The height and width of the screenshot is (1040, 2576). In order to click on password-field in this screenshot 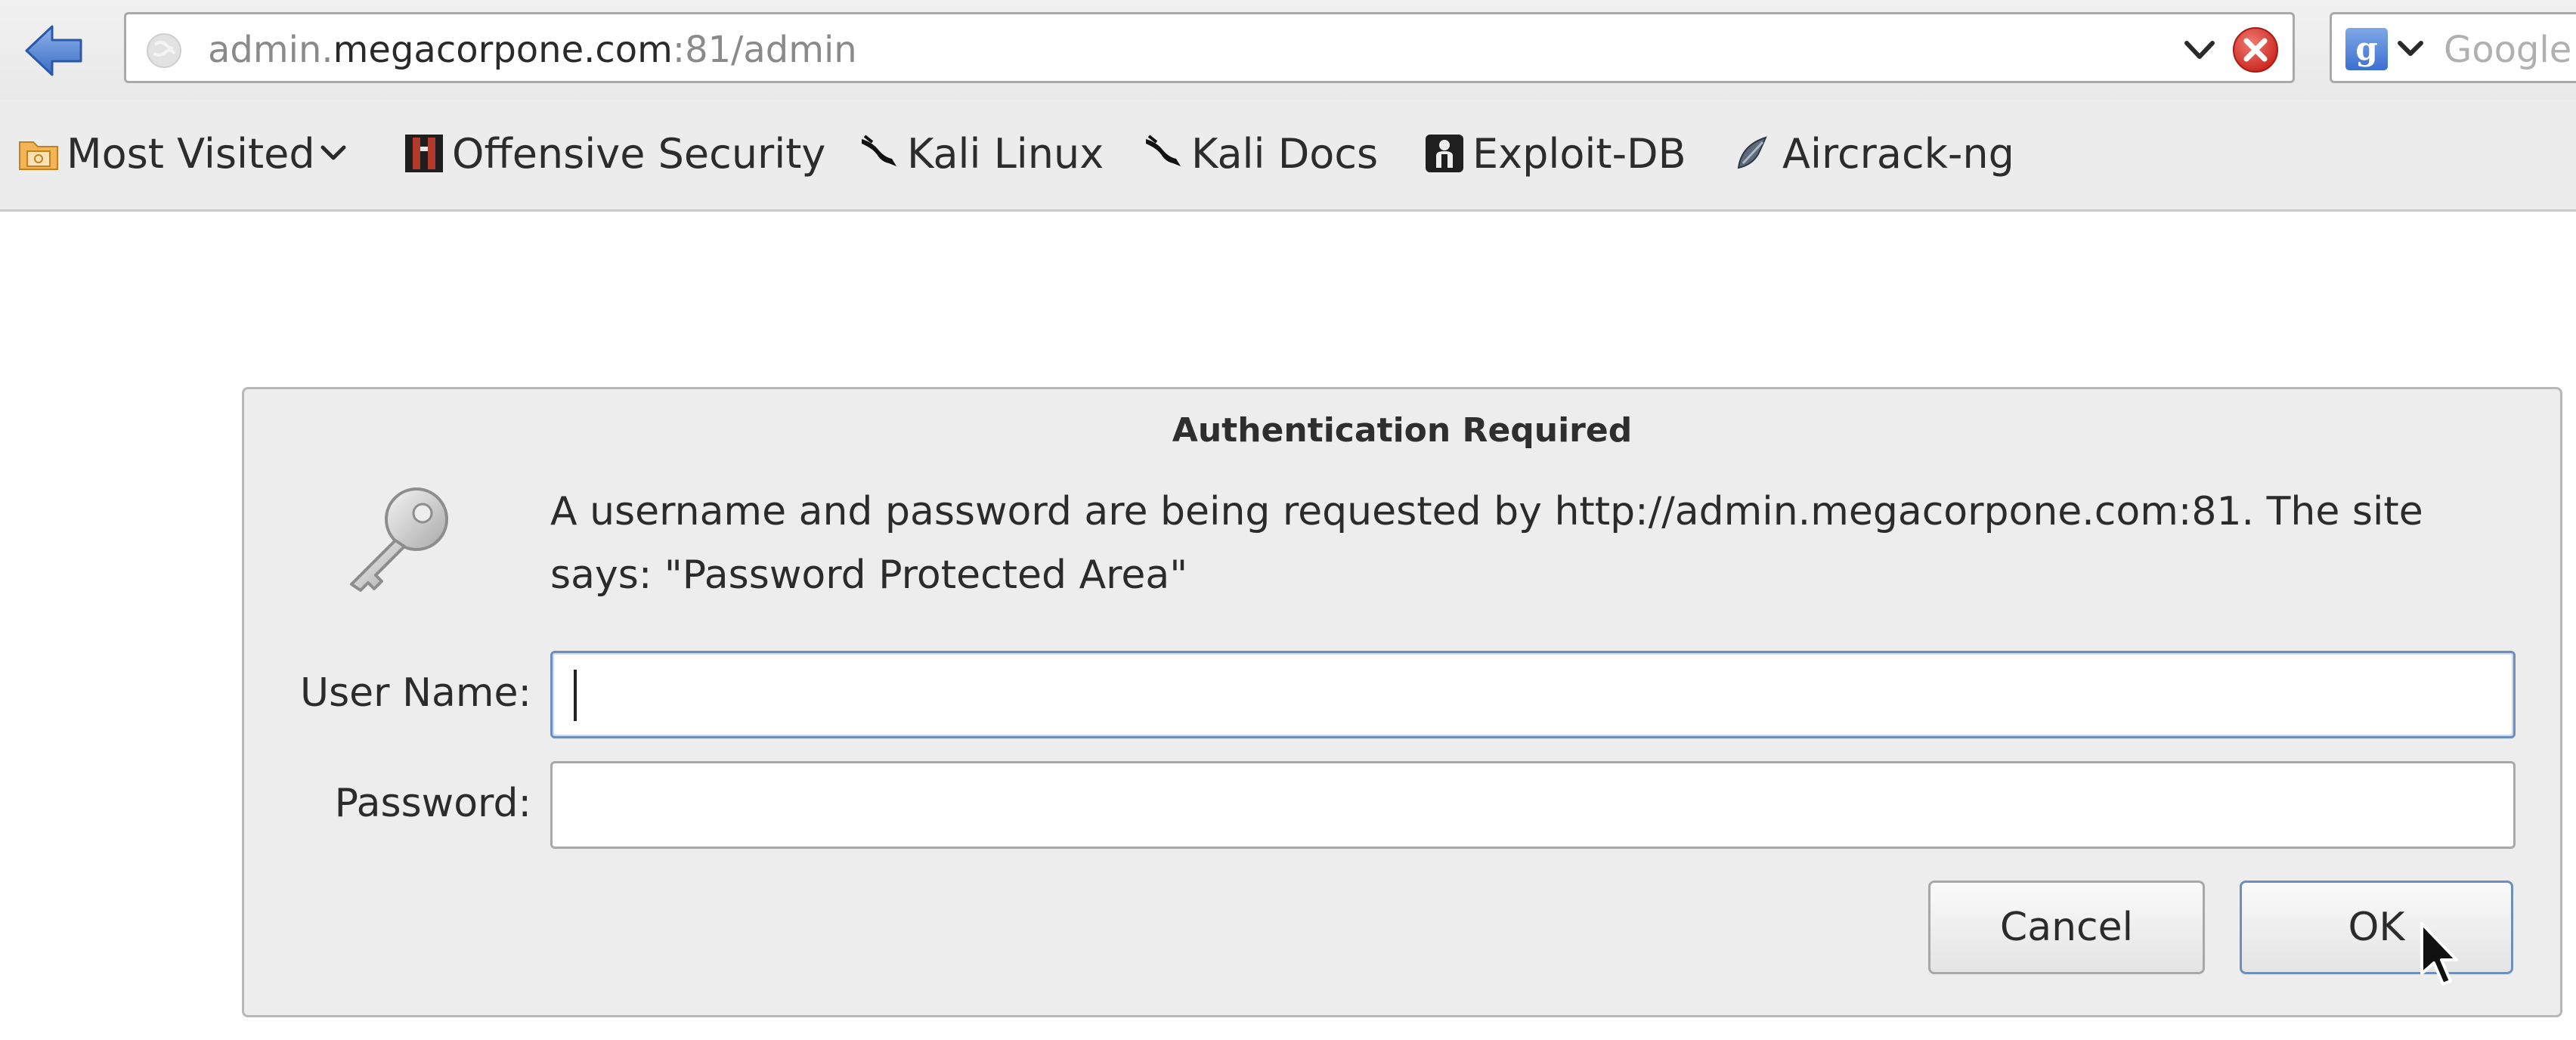, I will do `click(1533, 805)`.